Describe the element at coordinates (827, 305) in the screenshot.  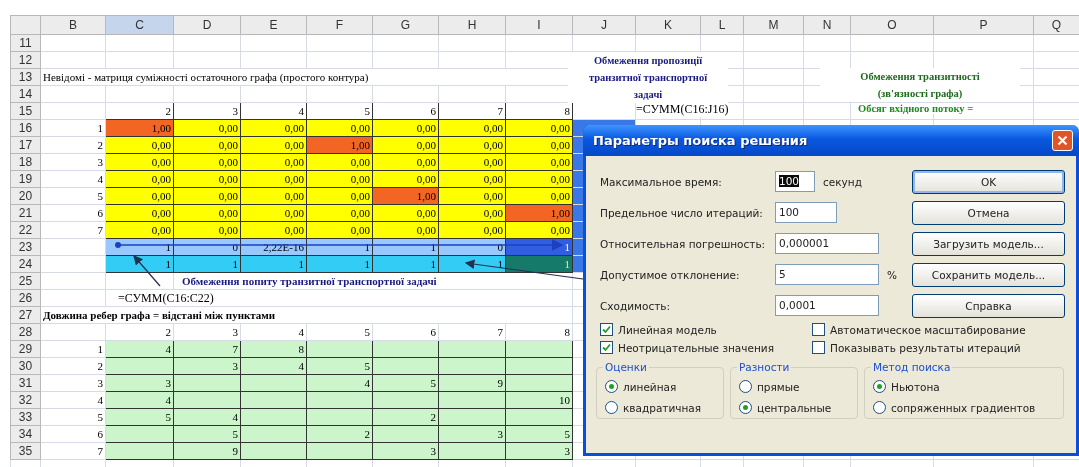
I see `input-field: 0,0001` at that location.